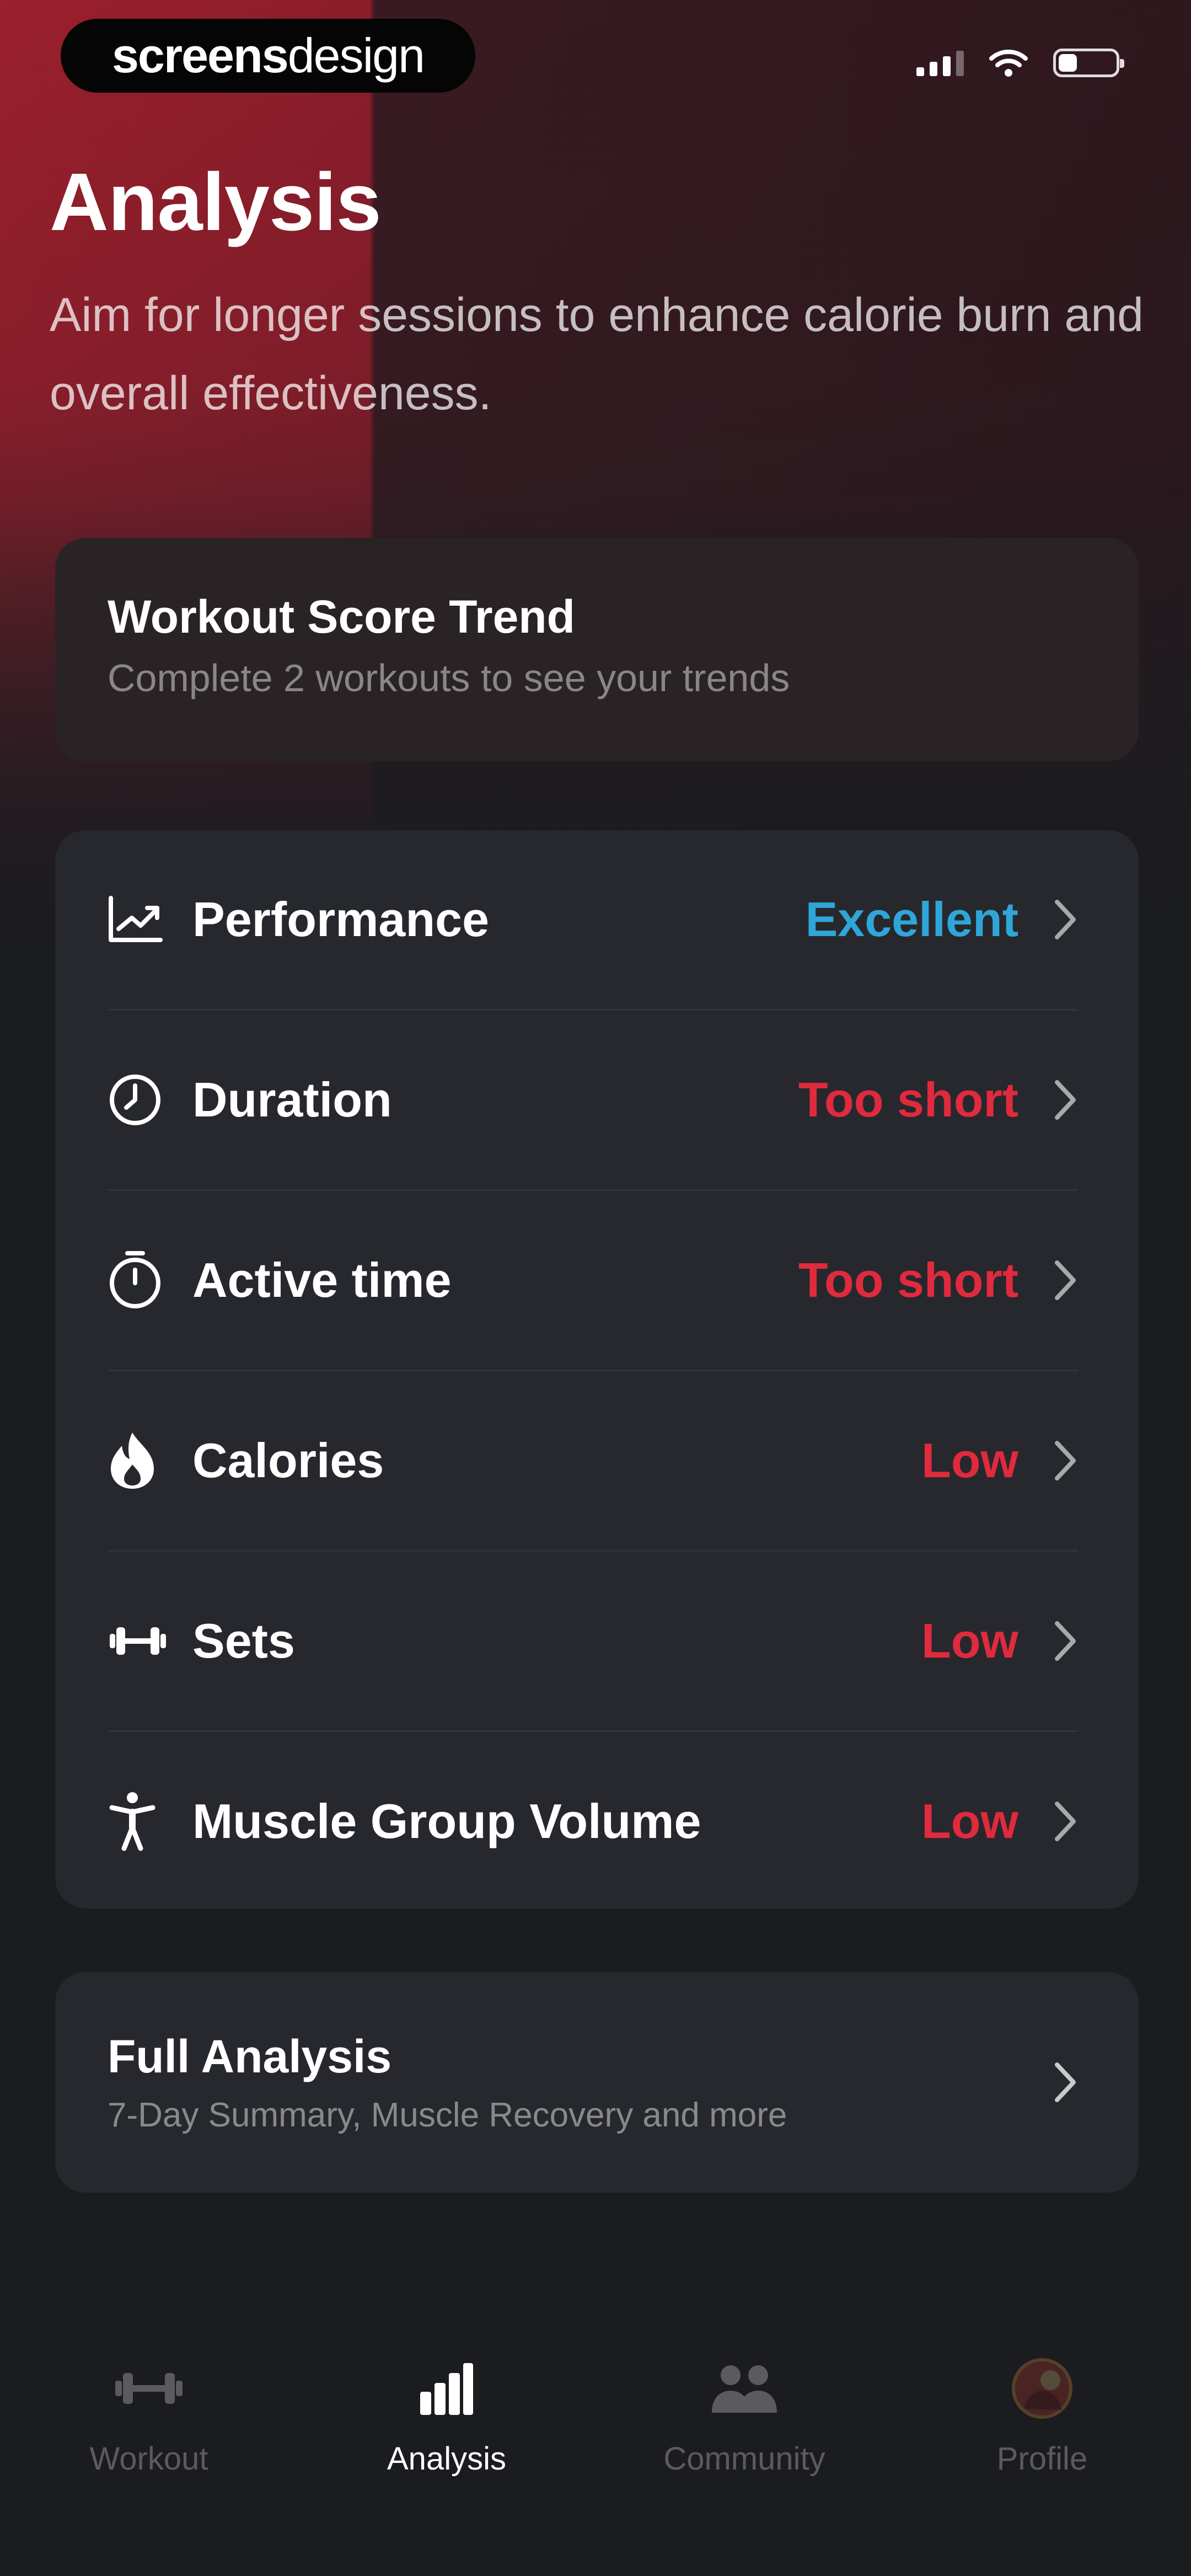 Image resolution: width=1191 pixels, height=2576 pixels. I want to click on clock-icon, so click(138, 1100).